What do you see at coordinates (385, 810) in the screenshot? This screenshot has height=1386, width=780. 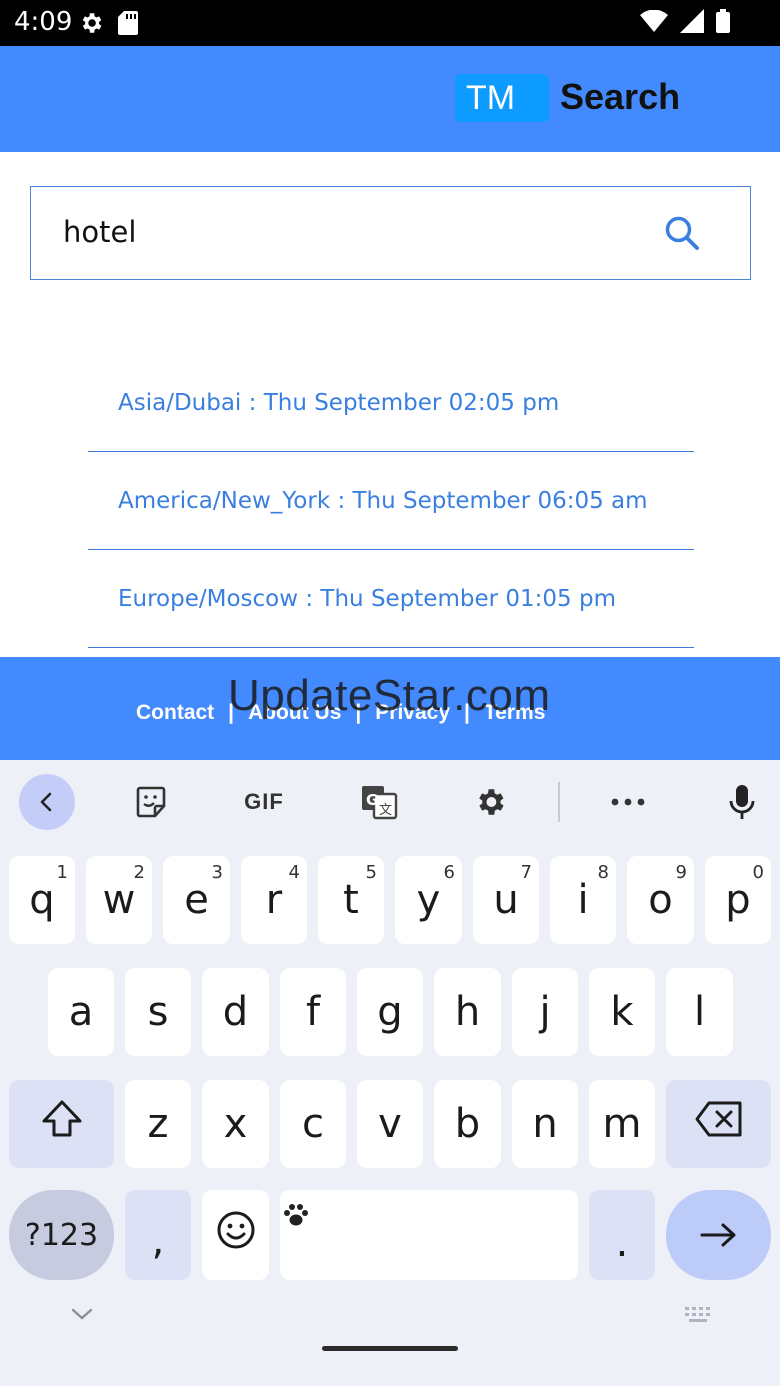 I see `svg-text: 文` at bounding box center [385, 810].